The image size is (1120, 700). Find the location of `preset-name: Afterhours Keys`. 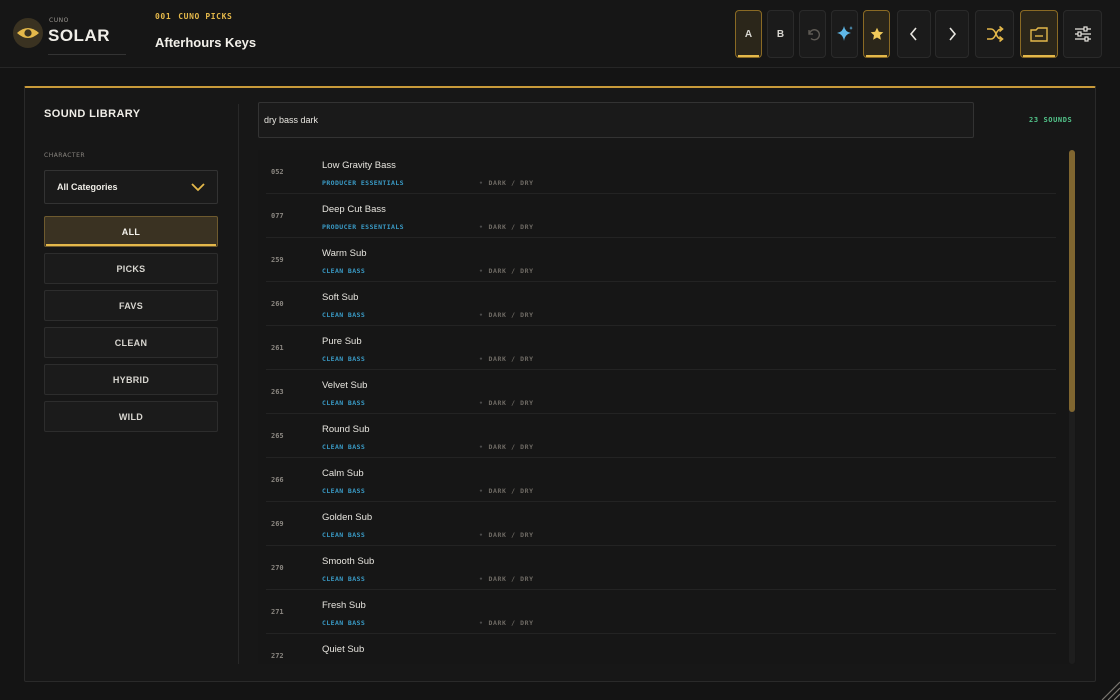

preset-name: Afterhours Keys is located at coordinates (205, 42).